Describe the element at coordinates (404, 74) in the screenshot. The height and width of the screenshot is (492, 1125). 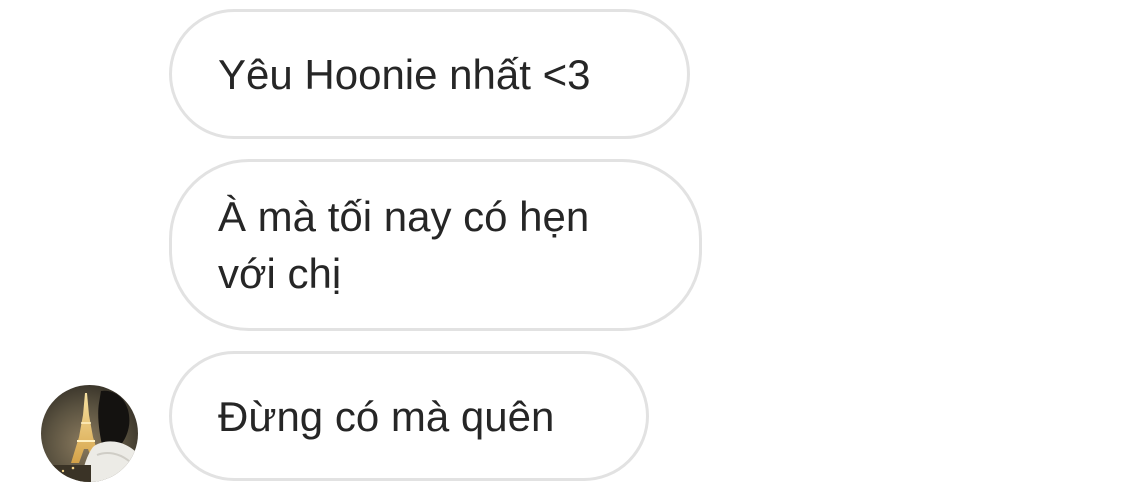
I see `message-text: Yêu Hoonie nhất <3` at that location.